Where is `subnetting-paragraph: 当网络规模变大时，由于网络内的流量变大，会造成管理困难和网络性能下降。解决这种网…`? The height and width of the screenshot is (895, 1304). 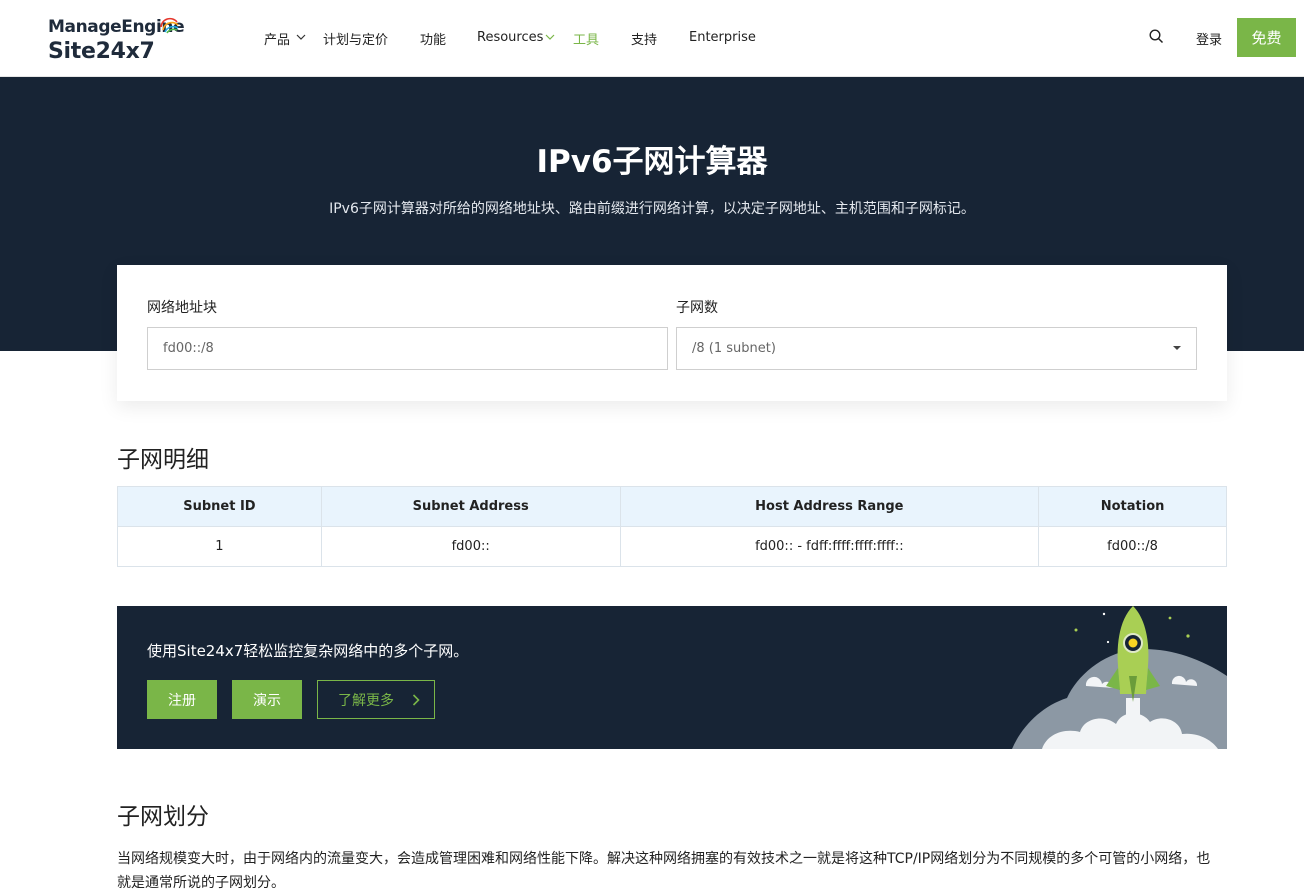
subnetting-paragraph: 当网络规模变大时，由于网络内的流量变大，会造成管理困难和网络性能下降。解决这种网… is located at coordinates (664, 871).